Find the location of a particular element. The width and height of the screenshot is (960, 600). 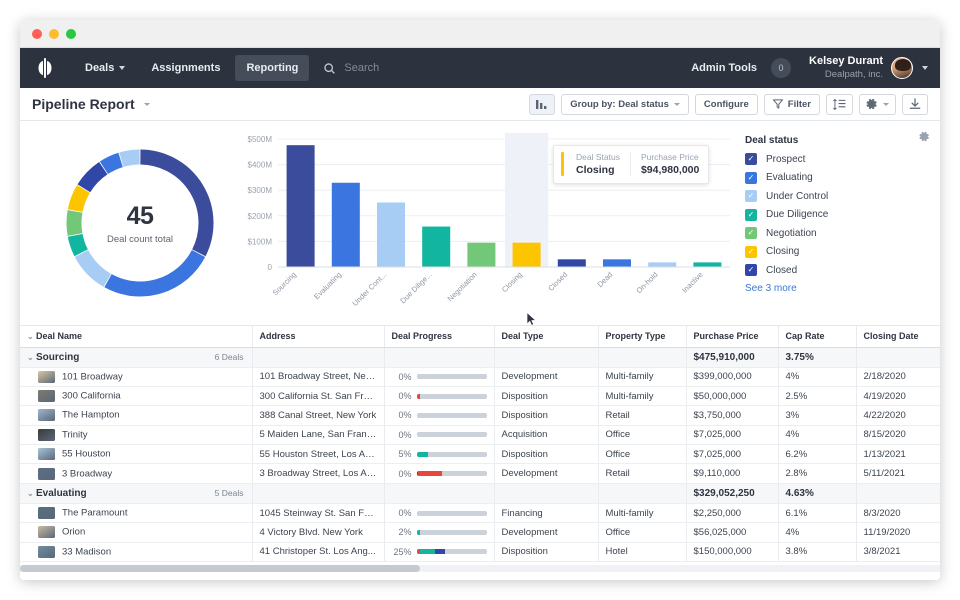

x-axis-tick-label: Closed is located at coordinates (557, 281).